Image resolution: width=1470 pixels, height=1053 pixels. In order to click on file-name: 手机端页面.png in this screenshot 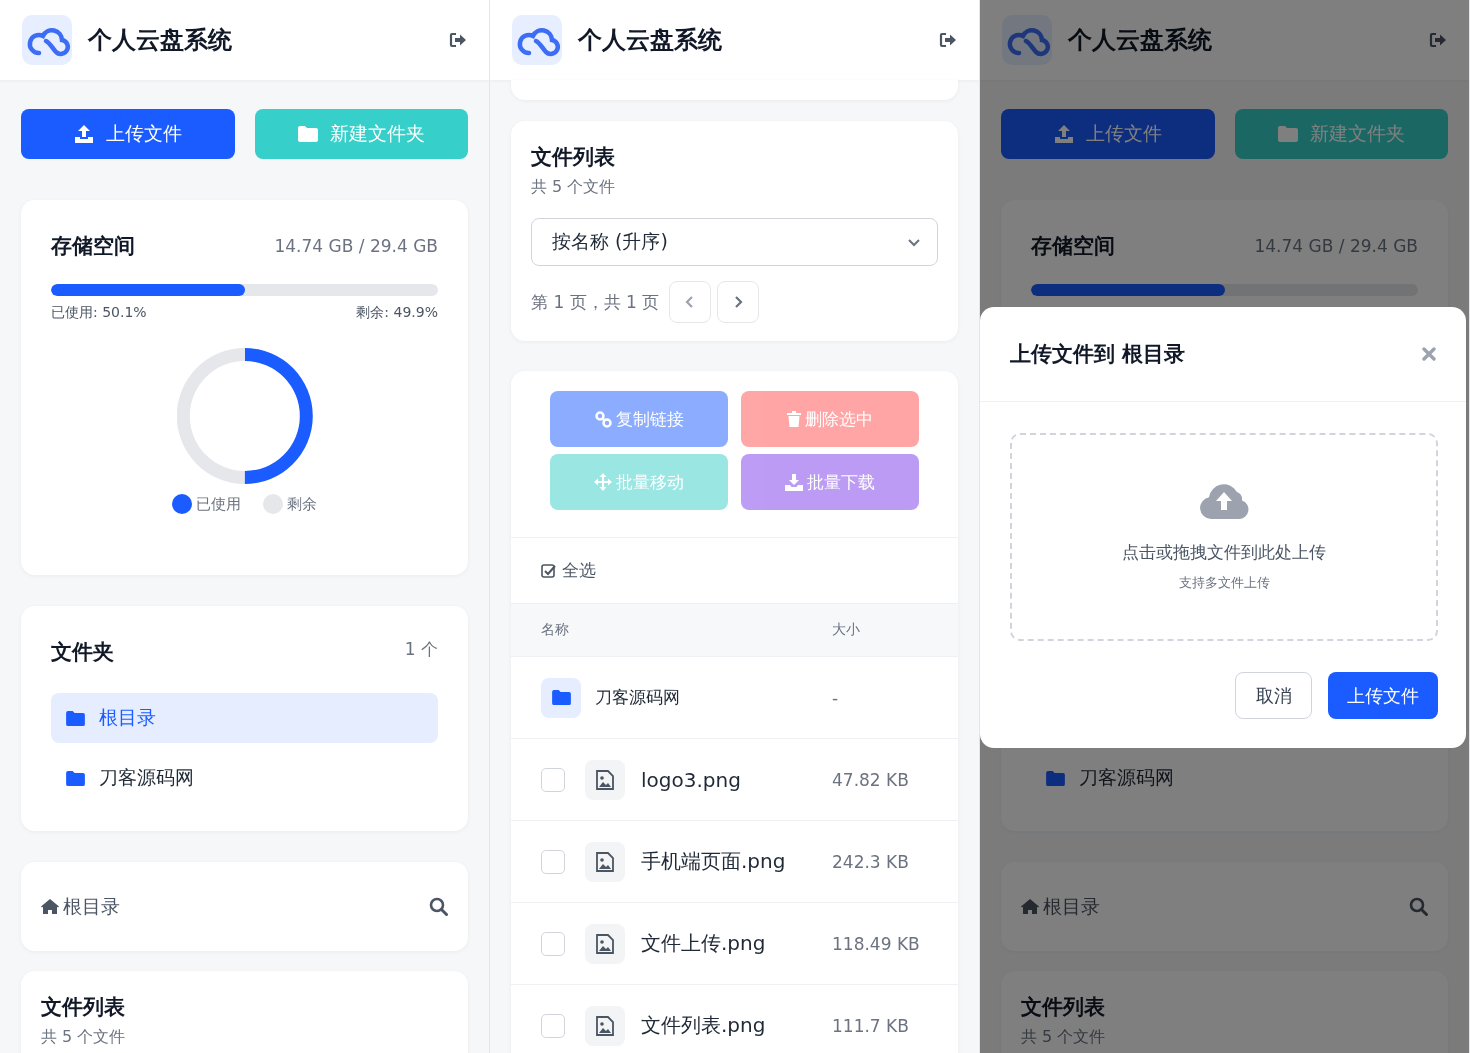, I will do `click(713, 861)`.